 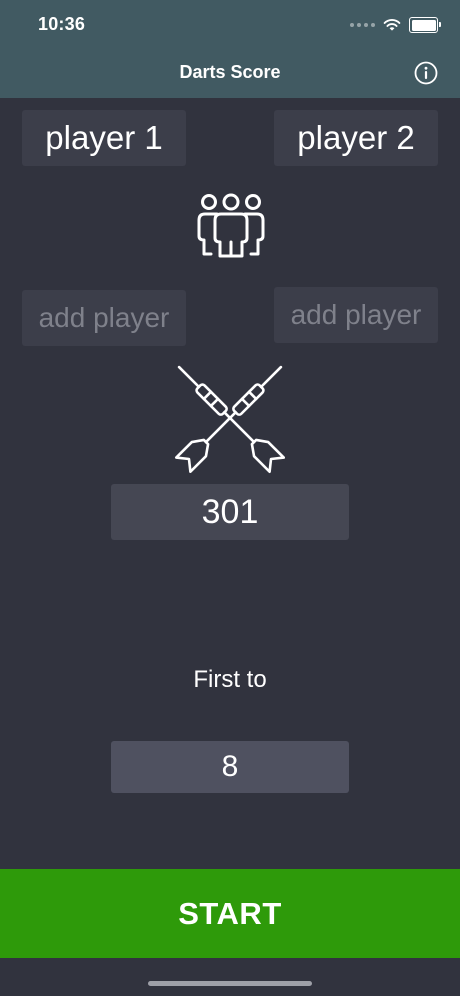 I want to click on home-indicator, so click(x=230, y=983).